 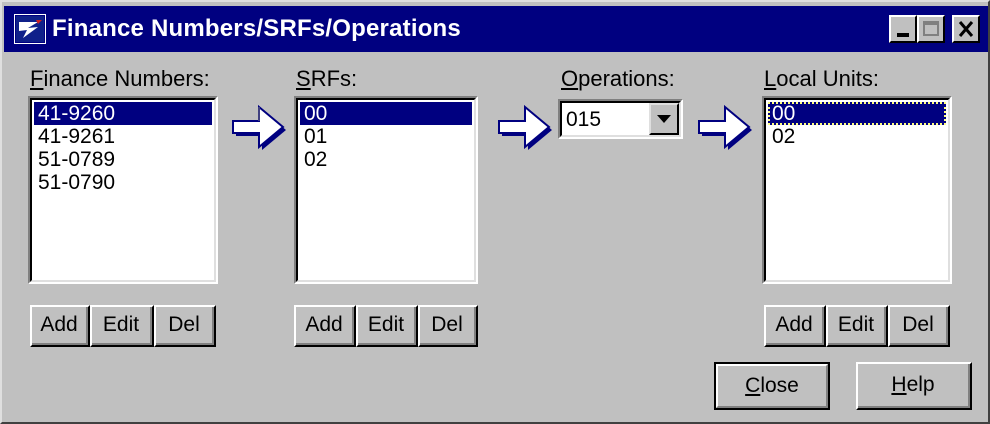 I want to click on srfs-label: SRFs:, so click(x=327, y=78).